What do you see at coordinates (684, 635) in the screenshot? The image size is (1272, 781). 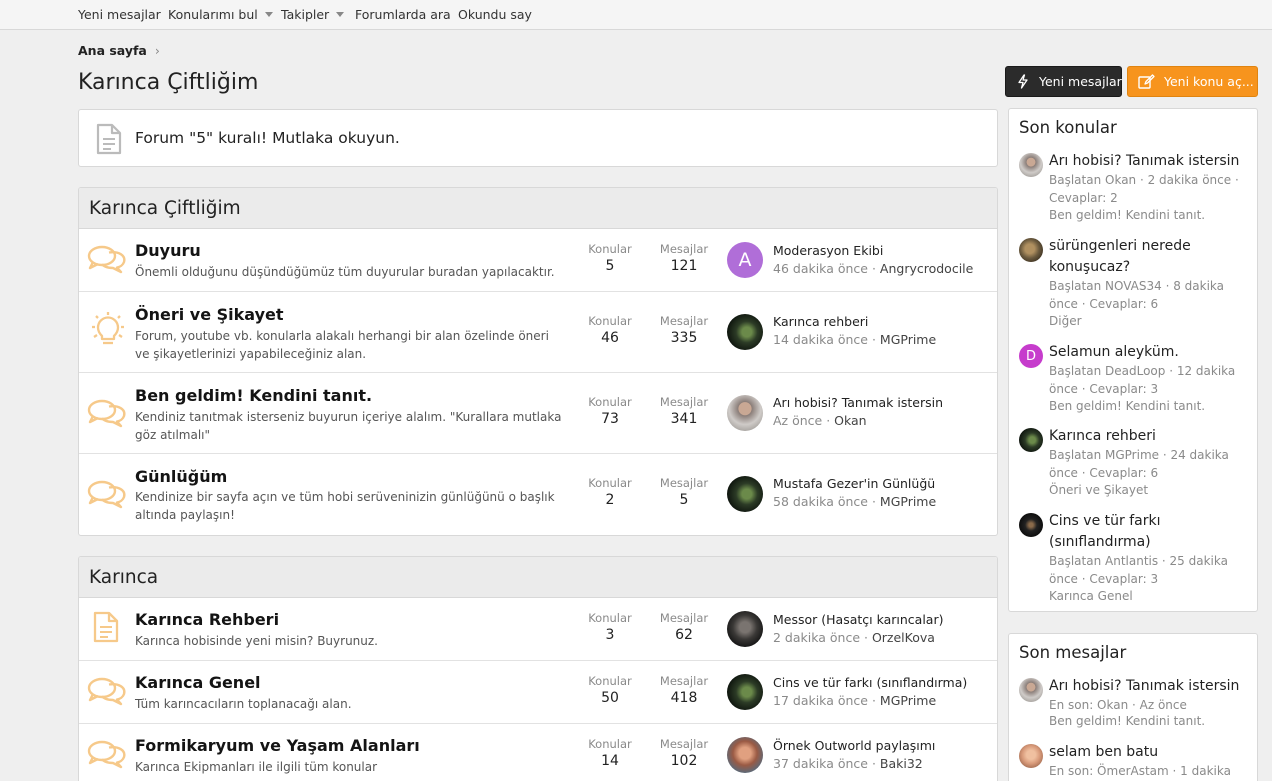 I see `message-count-value: 62` at bounding box center [684, 635].